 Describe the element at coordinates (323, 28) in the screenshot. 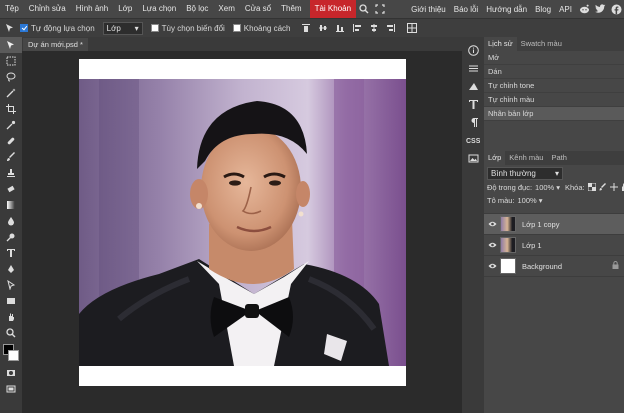

I see `align-vcenter-icon` at that location.